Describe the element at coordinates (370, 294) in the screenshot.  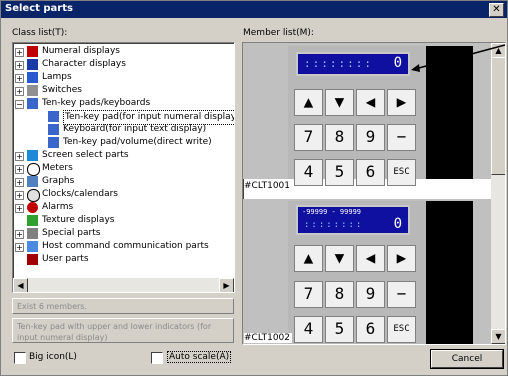
I see `key-9: 9` at that location.